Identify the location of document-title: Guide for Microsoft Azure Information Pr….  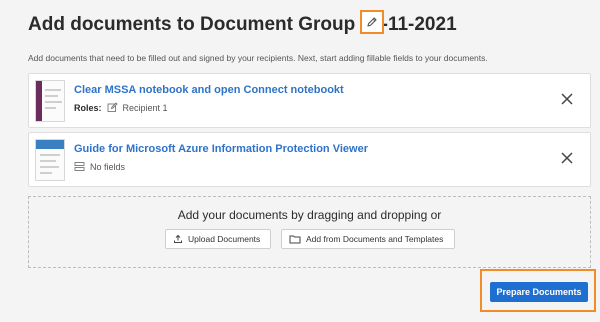
(221, 149).